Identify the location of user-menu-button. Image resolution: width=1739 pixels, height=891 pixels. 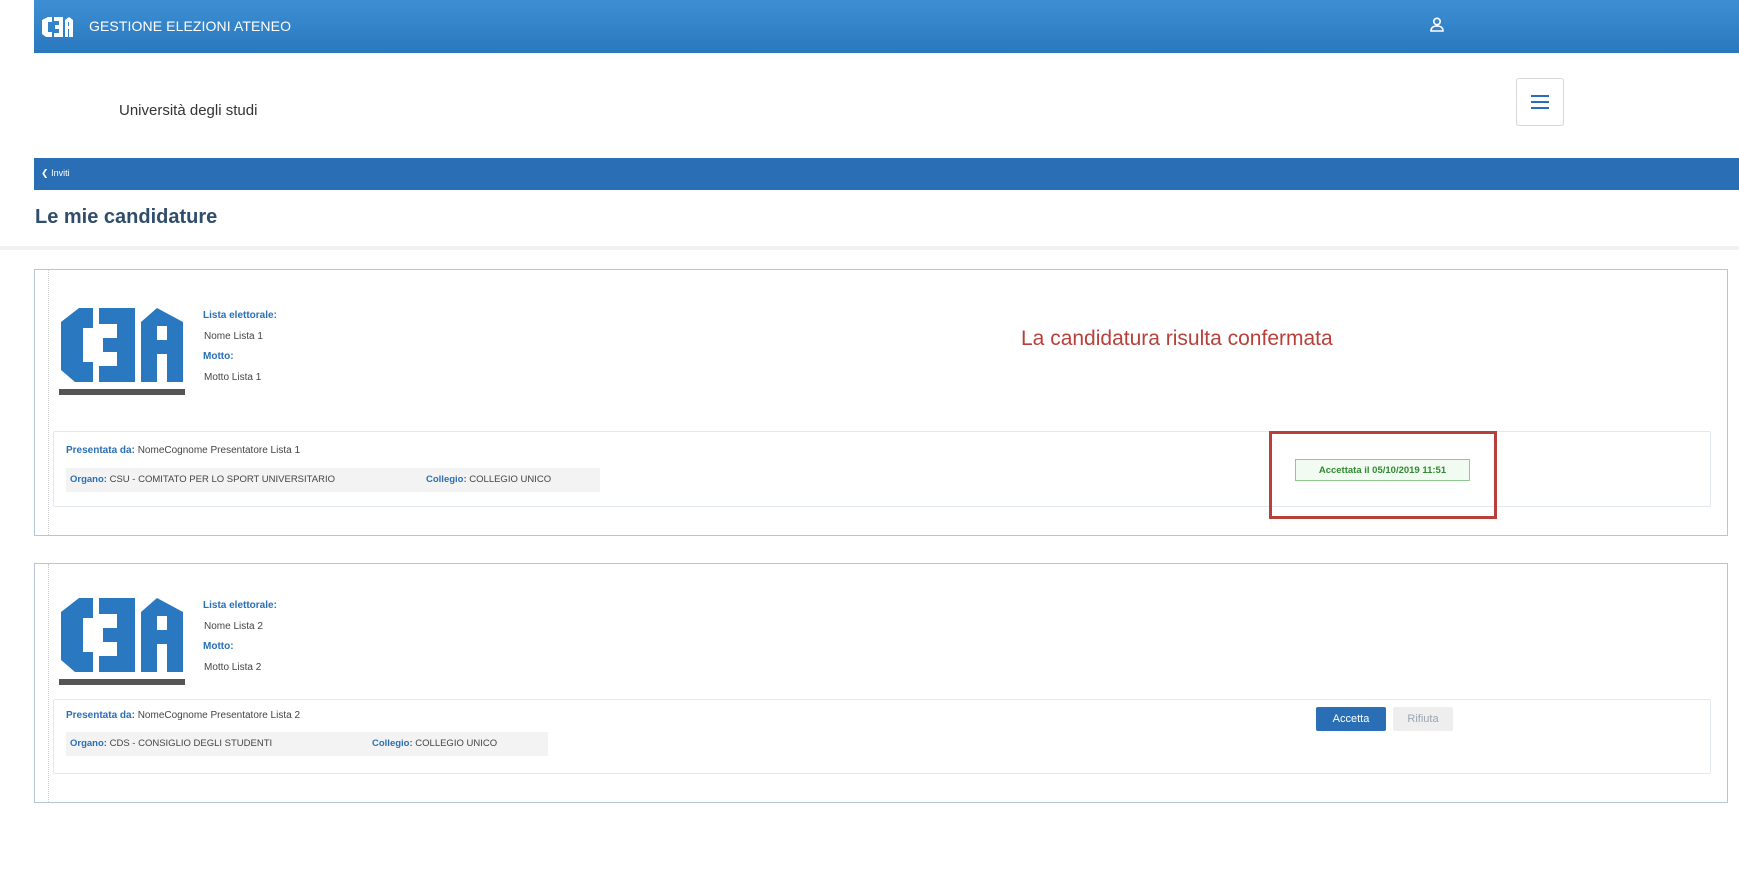
(1437, 26).